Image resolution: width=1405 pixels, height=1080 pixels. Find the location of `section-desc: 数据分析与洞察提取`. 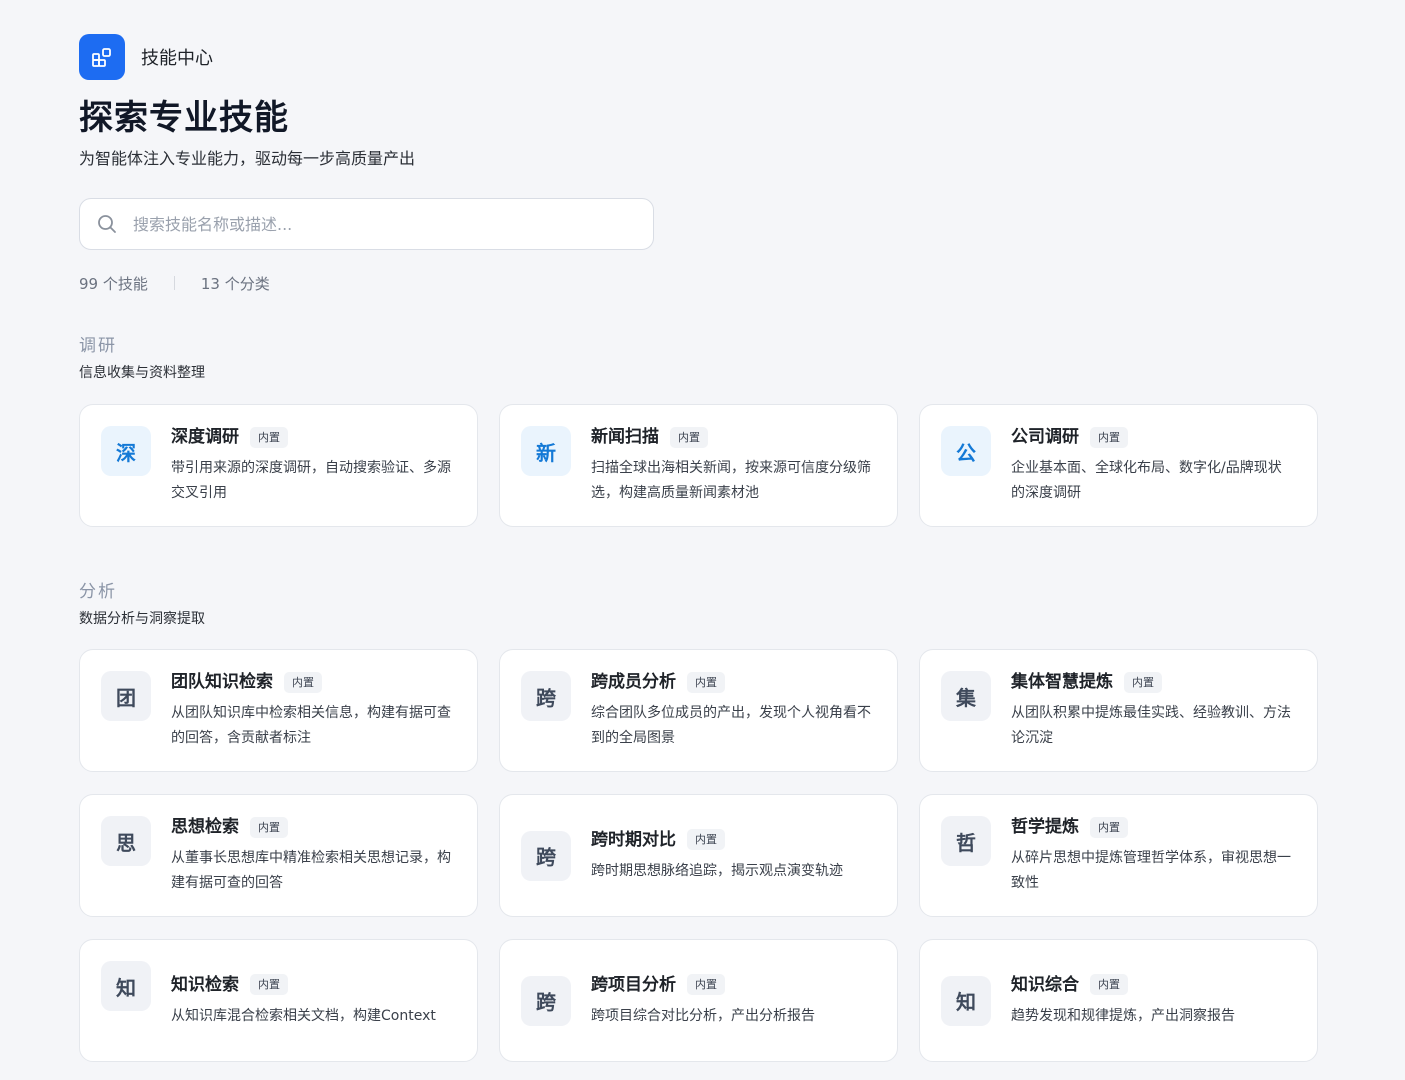

section-desc: 数据分析与洞察提取 is located at coordinates (142, 619).